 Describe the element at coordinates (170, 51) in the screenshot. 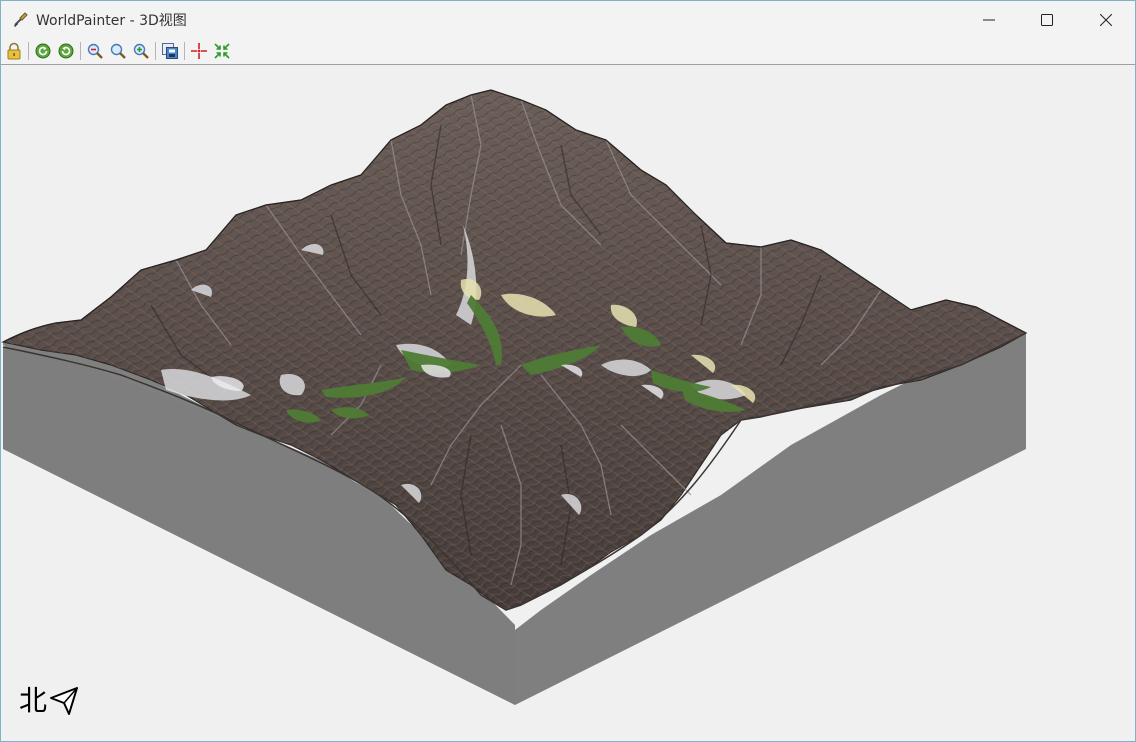

I see `export-image-icon` at that location.